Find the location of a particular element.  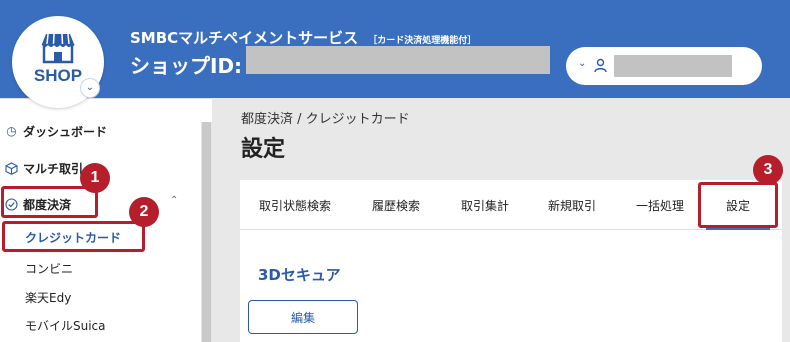

user-name-redacted is located at coordinates (673, 66).